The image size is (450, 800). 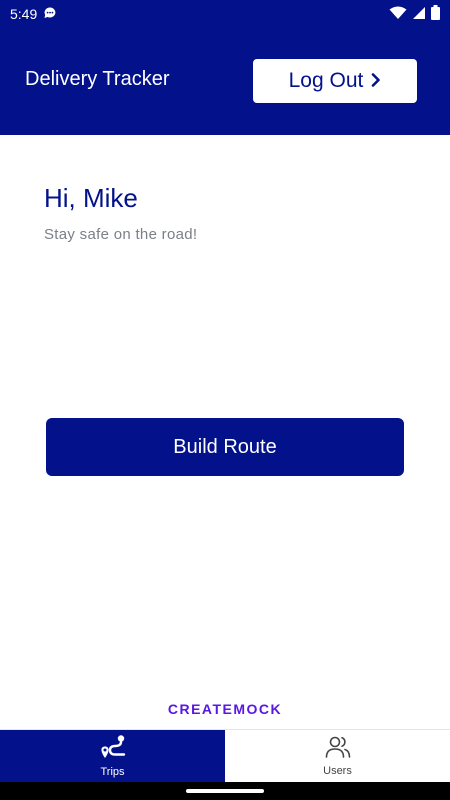 I want to click on app-title: Delivery Tracker, so click(x=97, y=79).